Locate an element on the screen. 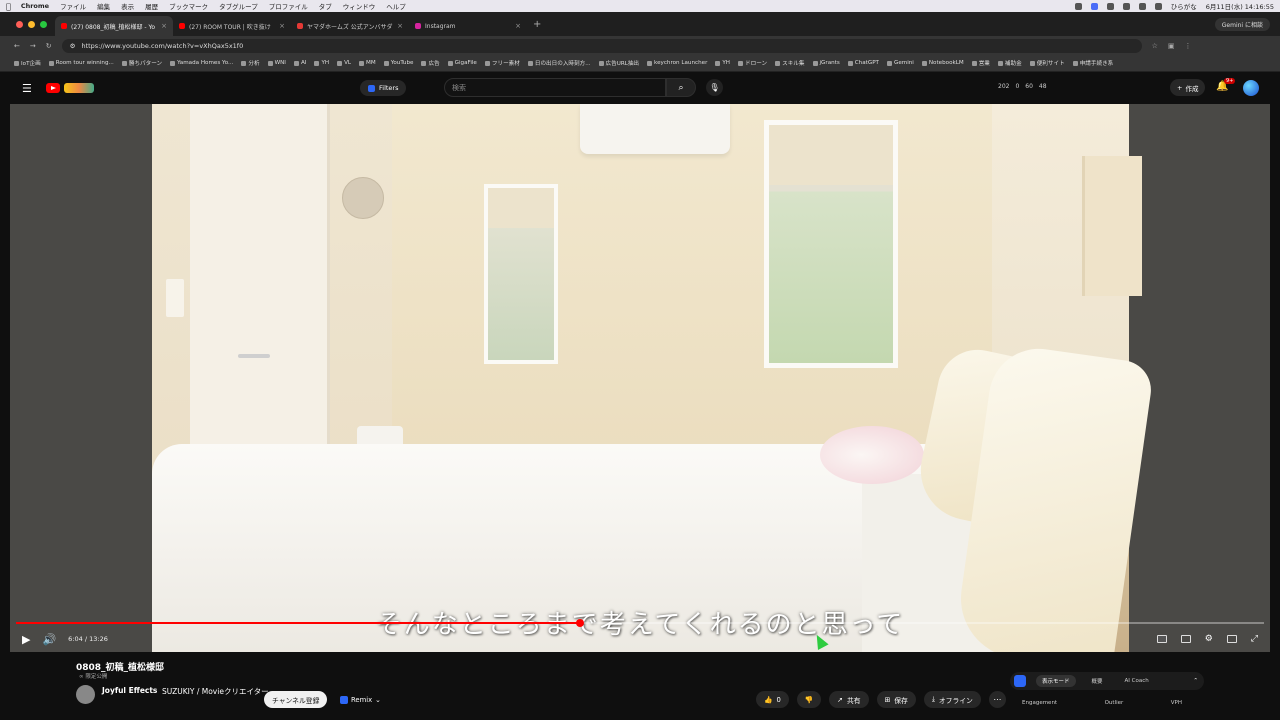  wifi-icon is located at coordinates (1142, 6).